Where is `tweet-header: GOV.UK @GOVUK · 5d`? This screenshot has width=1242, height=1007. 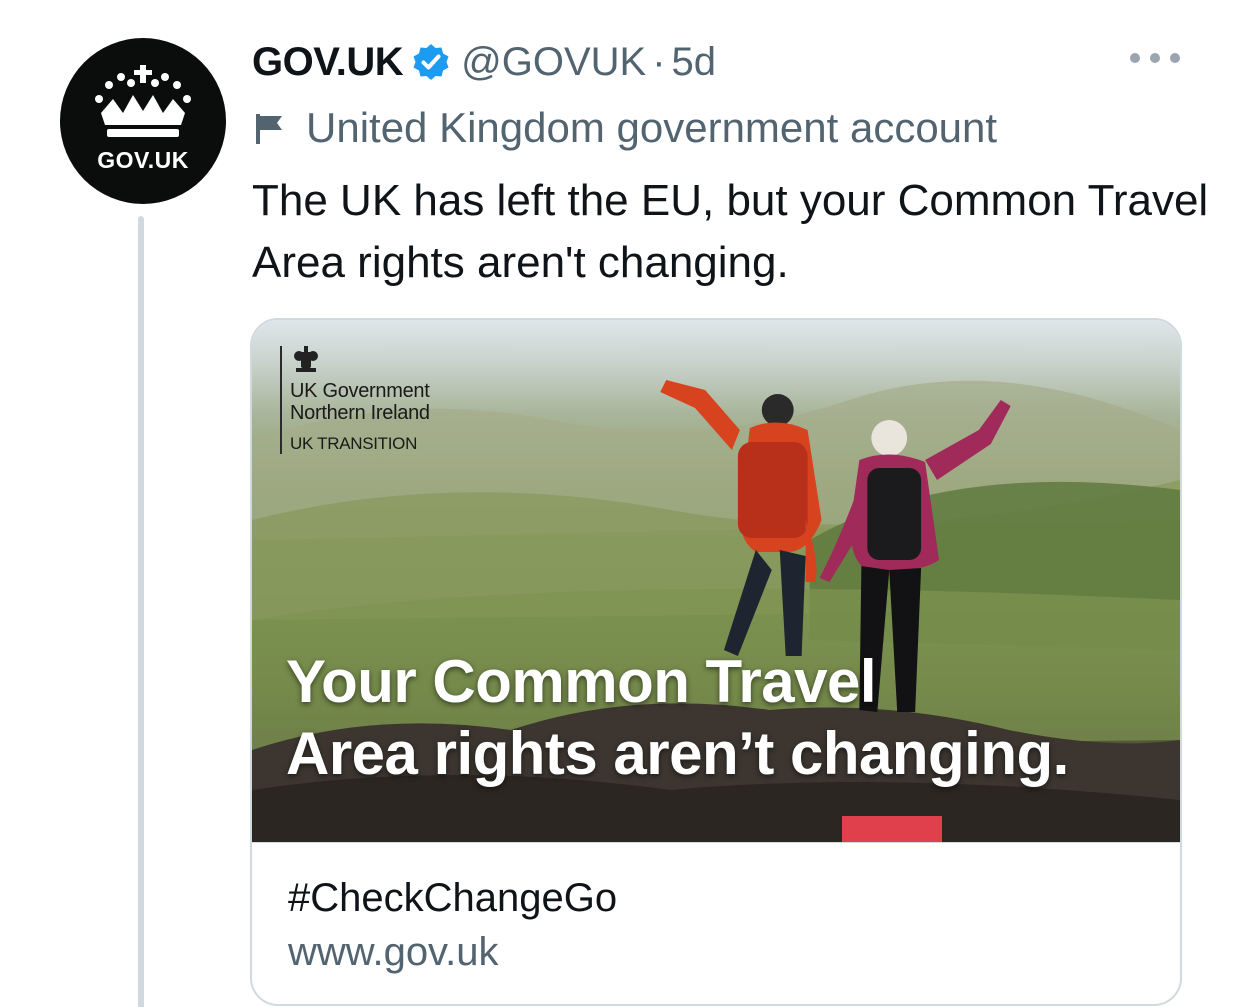
tweet-header: GOV.UK @GOVUK · 5d is located at coordinates (484, 62).